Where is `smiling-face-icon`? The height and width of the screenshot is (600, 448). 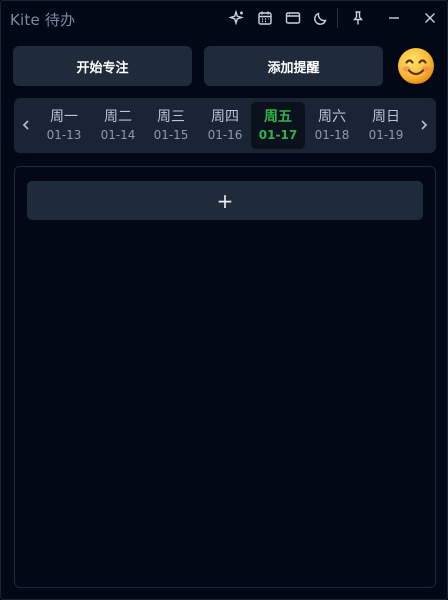 smiling-face-icon is located at coordinates (416, 66).